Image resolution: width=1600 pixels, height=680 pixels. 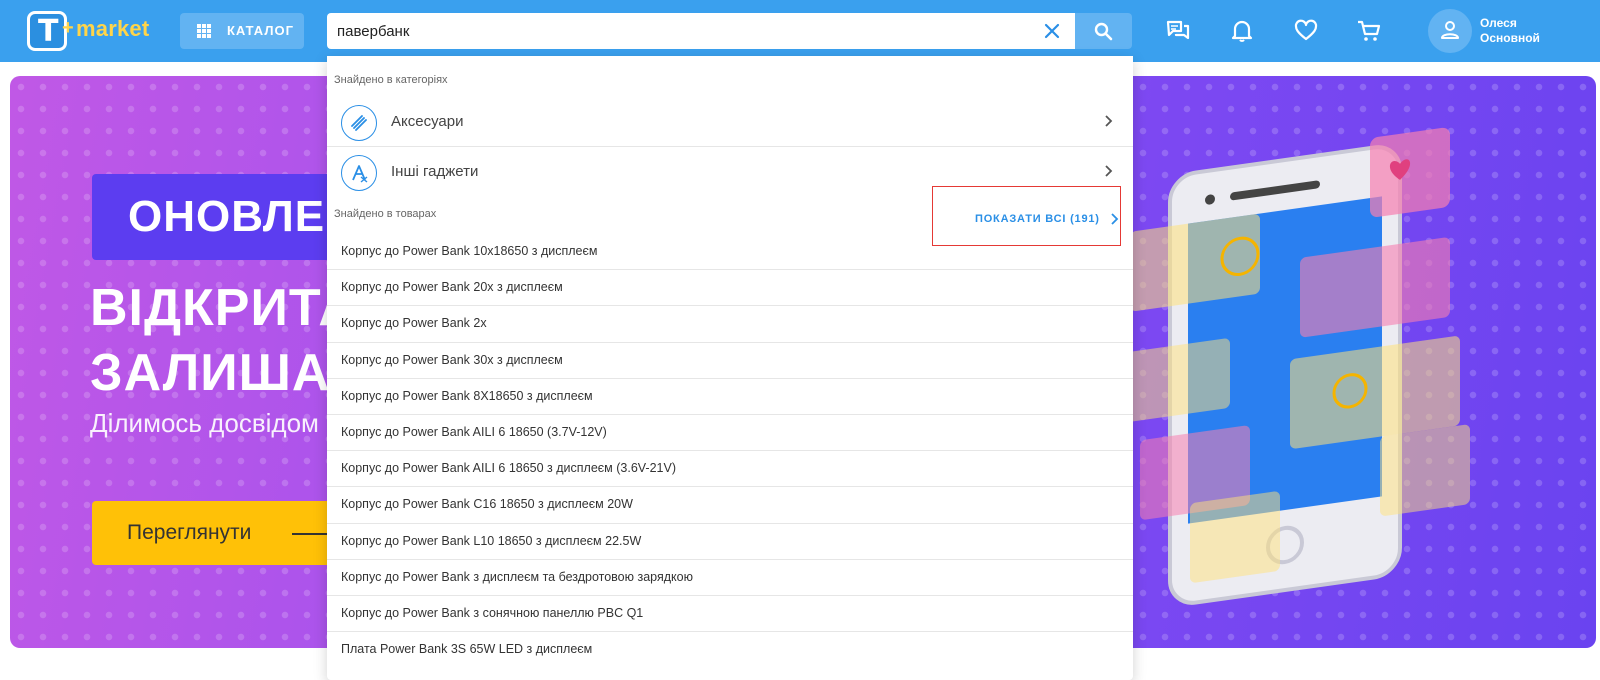 I want to click on product-item-label: Корпус до Power Bank 2x, so click(x=414, y=323).